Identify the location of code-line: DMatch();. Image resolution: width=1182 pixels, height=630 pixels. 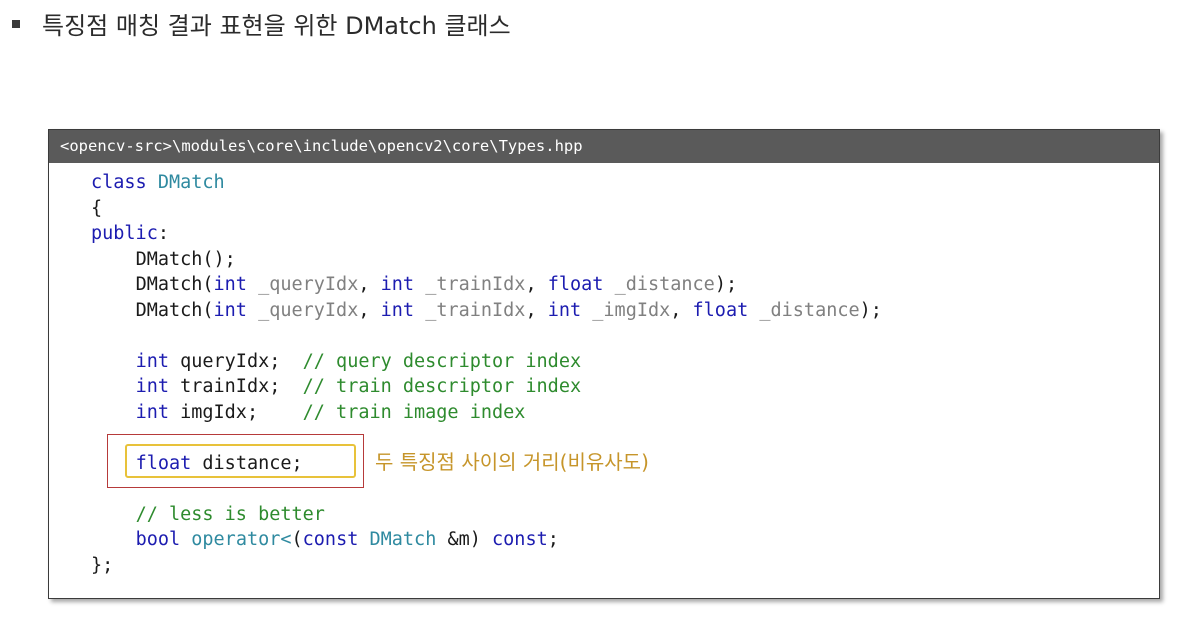
(185, 259).